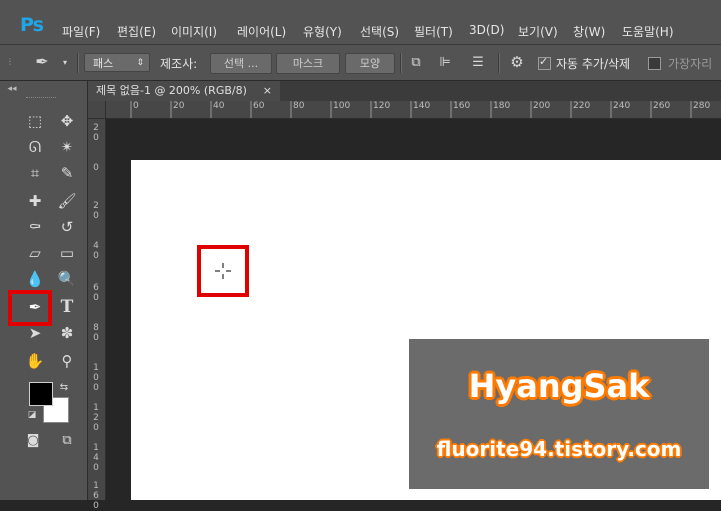  Describe the element at coordinates (67, 333) in the screenshot. I see `custom-shape-icon: ✽` at that location.